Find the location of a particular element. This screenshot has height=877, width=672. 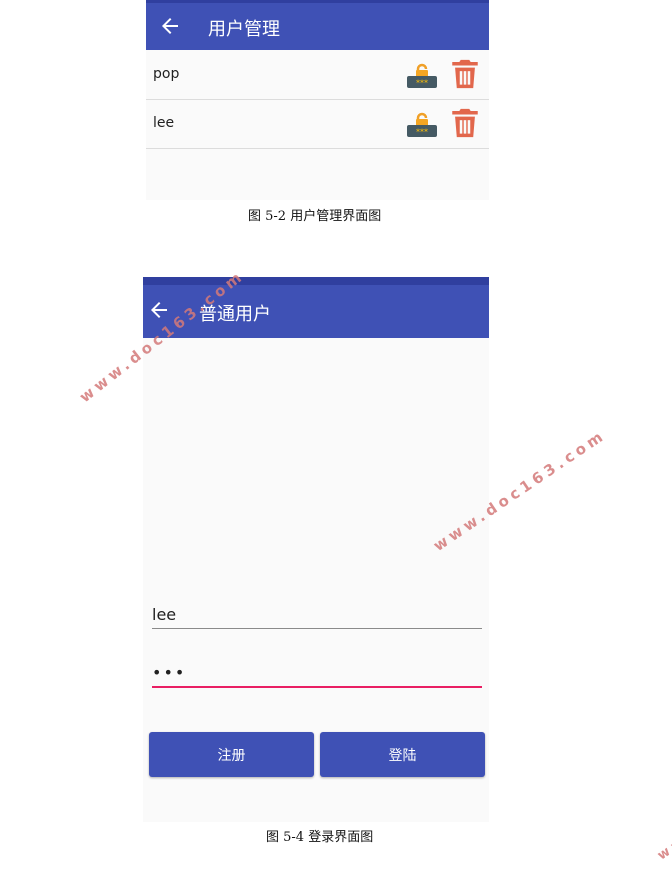

password-input: ••• is located at coordinates (317, 675).